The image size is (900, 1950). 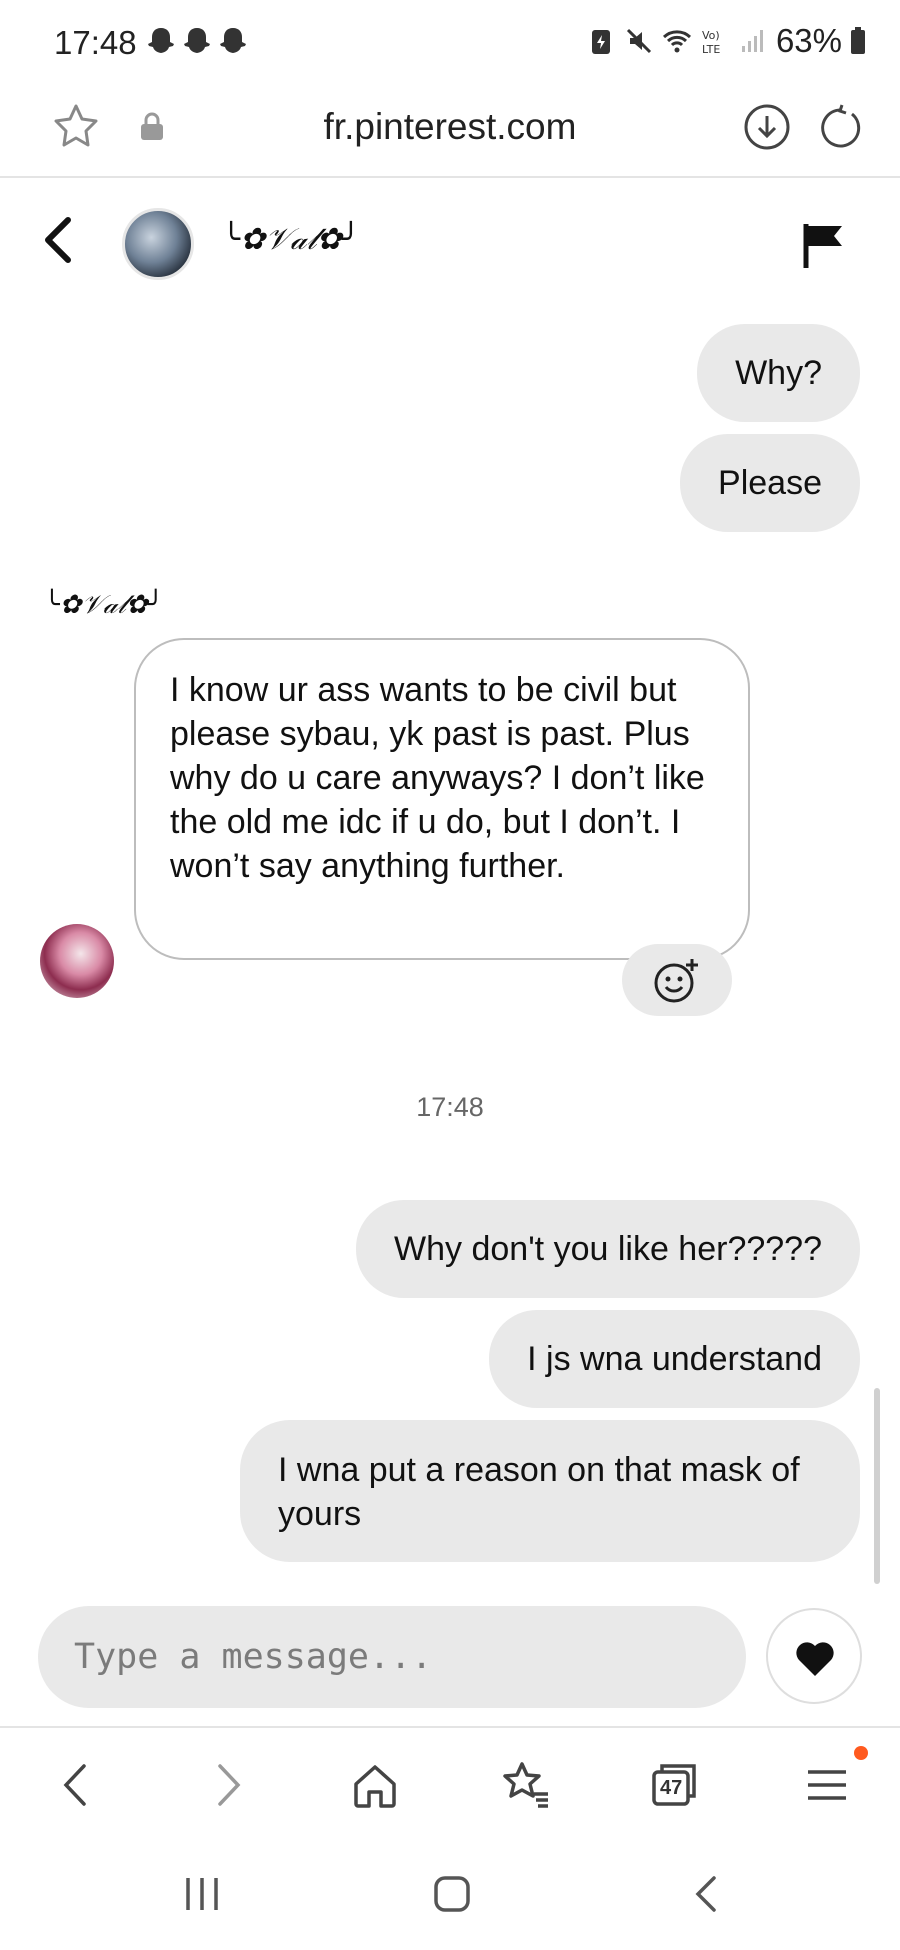 I want to click on message-timestamp: 17:48, so click(x=450, y=1107).